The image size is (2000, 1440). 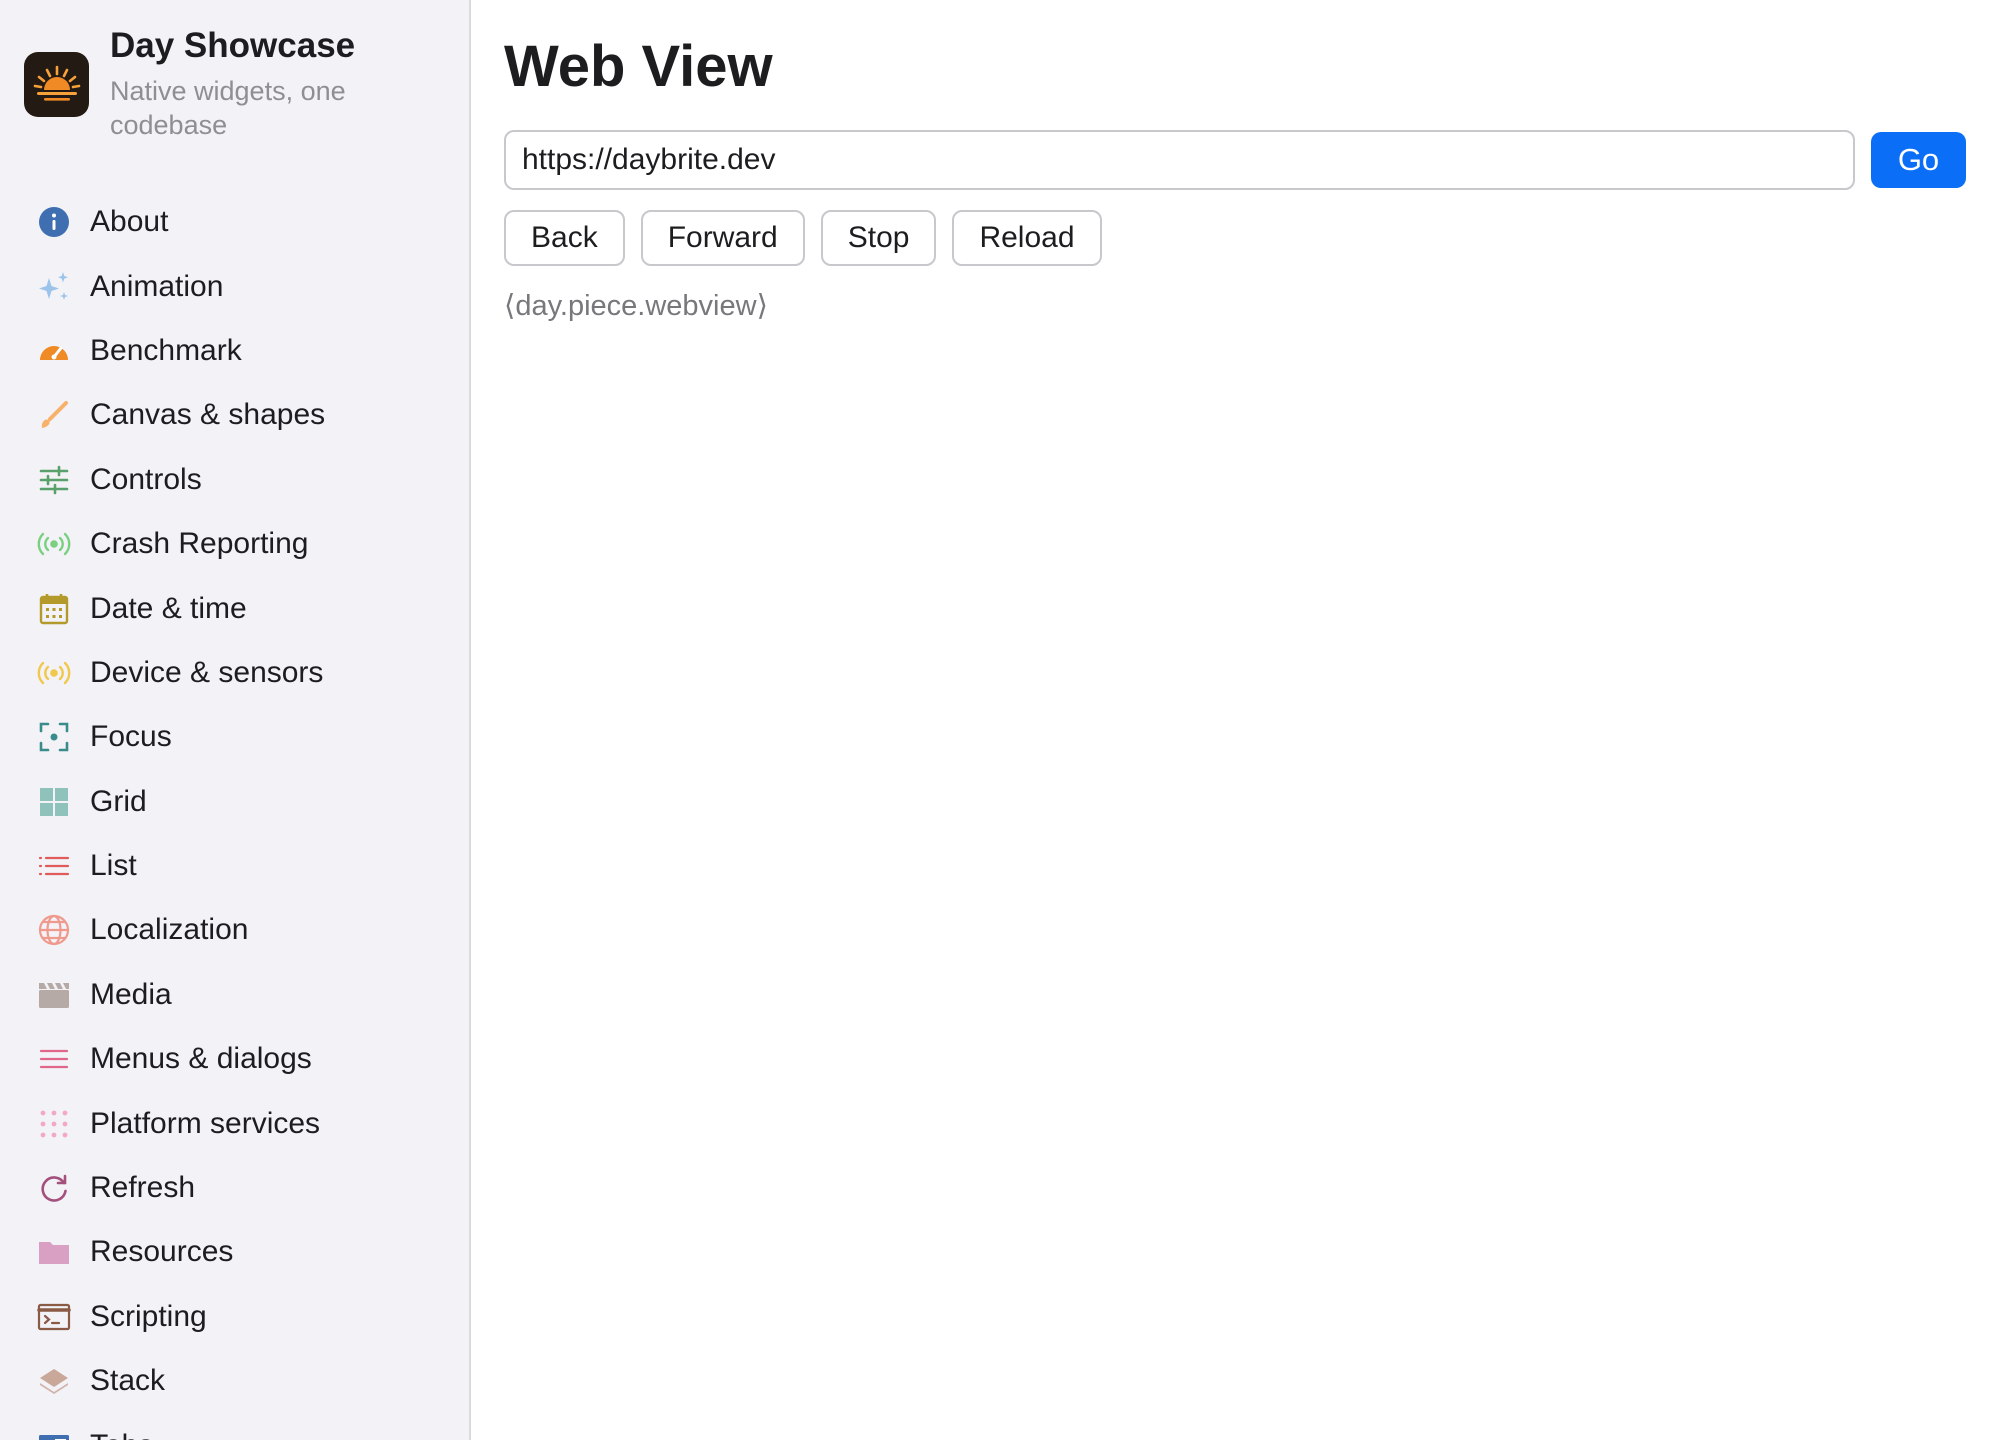 I want to click on sidebar-item-label: Date & time, so click(x=168, y=608).